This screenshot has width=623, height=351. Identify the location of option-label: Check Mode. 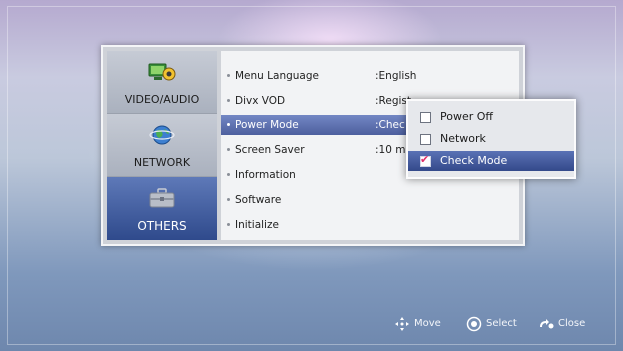
(474, 160).